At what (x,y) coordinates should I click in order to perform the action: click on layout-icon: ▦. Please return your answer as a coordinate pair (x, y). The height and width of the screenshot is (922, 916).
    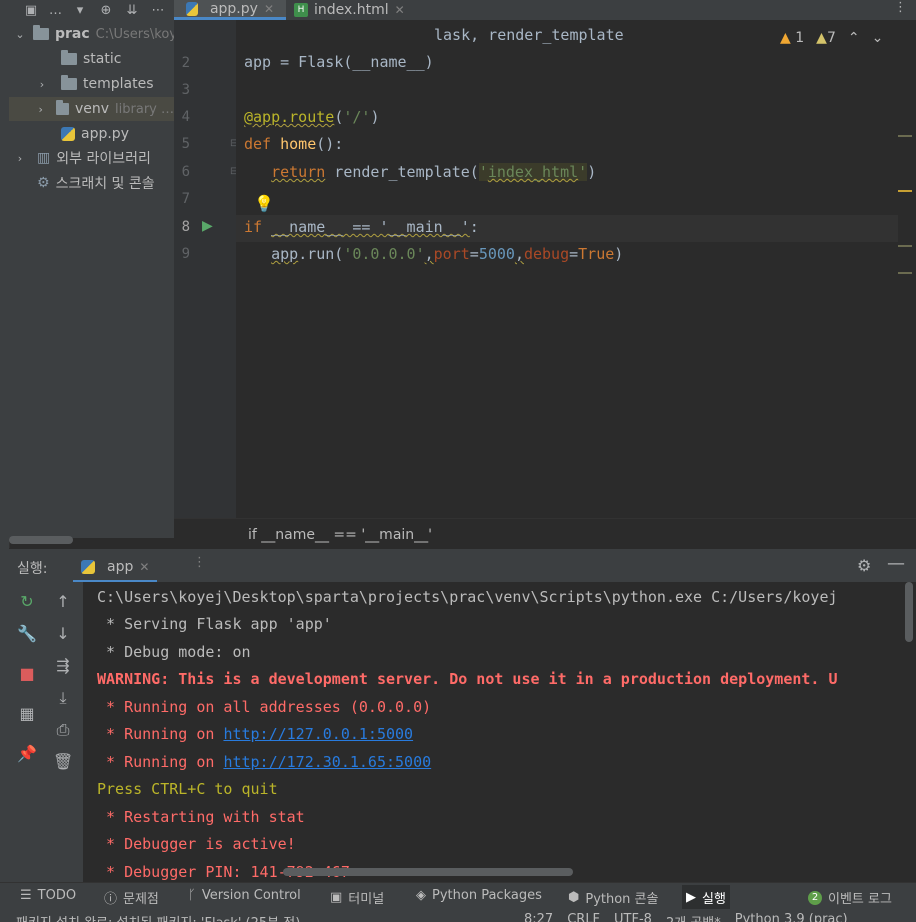
    Looking at the image, I should click on (27, 713).